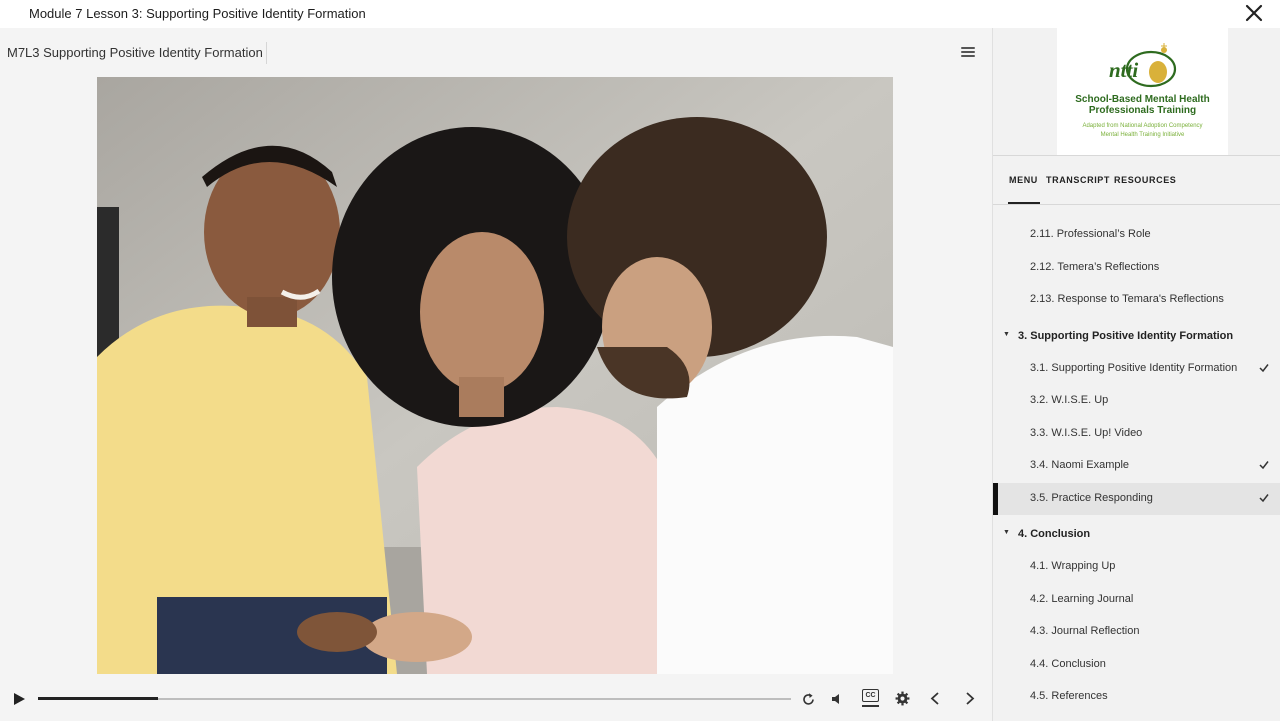 This screenshot has height=721, width=1280. I want to click on menu-item-label: 3.5. Practice Responding, so click(1091, 498).